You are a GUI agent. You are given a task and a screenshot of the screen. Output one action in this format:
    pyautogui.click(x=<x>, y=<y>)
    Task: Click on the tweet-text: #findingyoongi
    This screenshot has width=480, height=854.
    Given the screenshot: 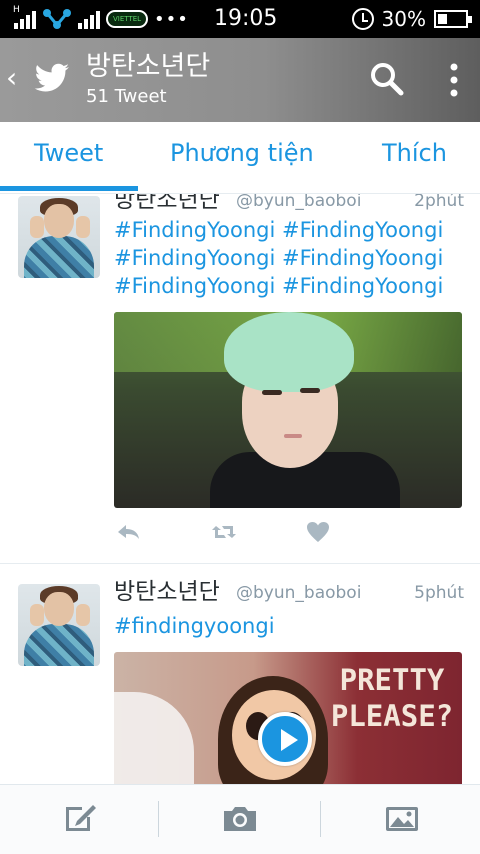 What is the action you would take?
    pyautogui.click(x=289, y=626)
    